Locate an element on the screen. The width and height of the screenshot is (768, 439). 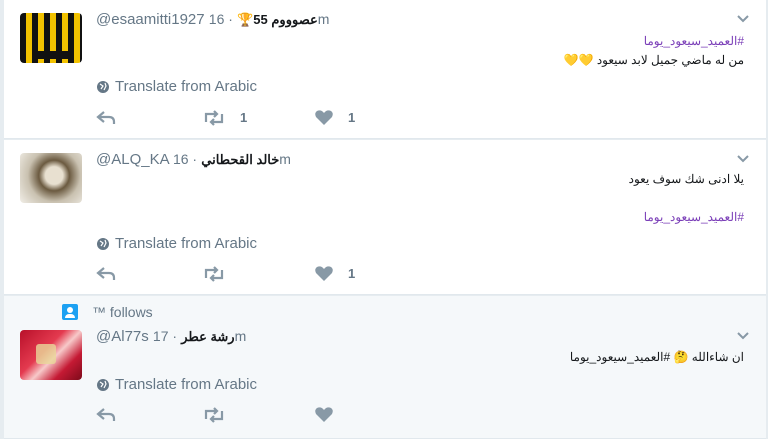
user-name: رشة عطر is located at coordinates (207, 336).